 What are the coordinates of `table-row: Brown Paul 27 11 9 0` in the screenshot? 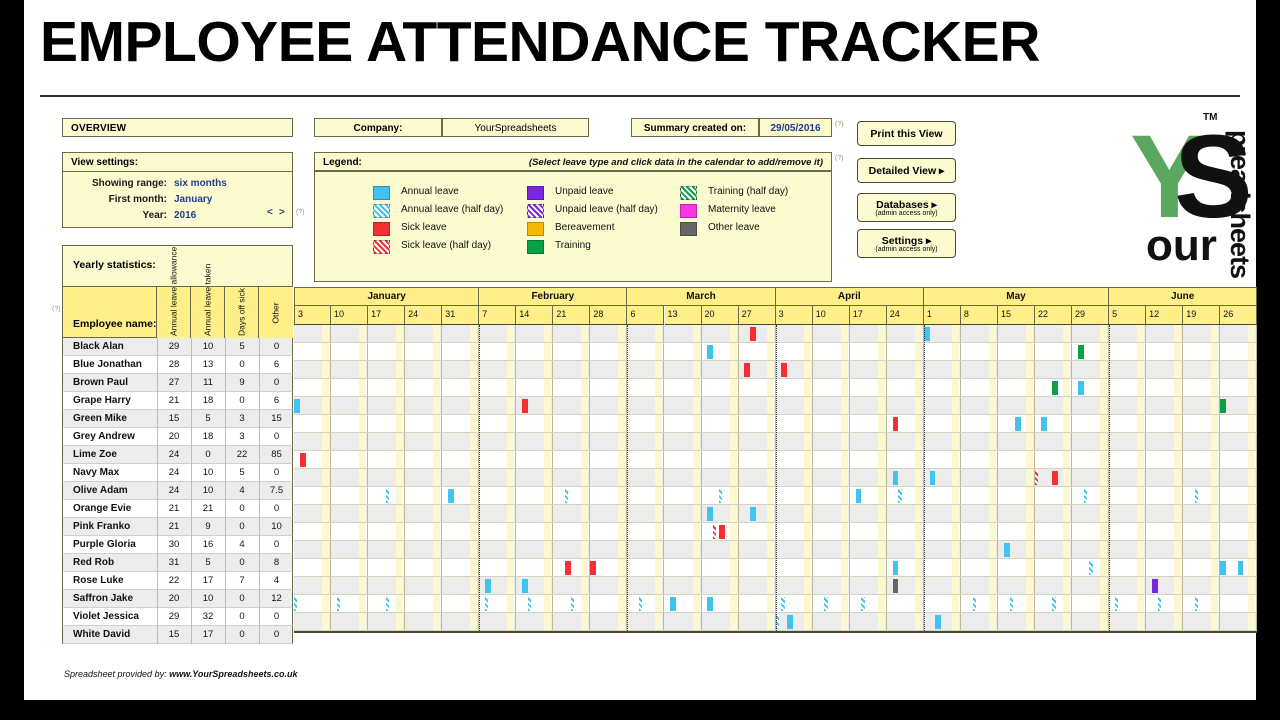 It's located at (177, 383).